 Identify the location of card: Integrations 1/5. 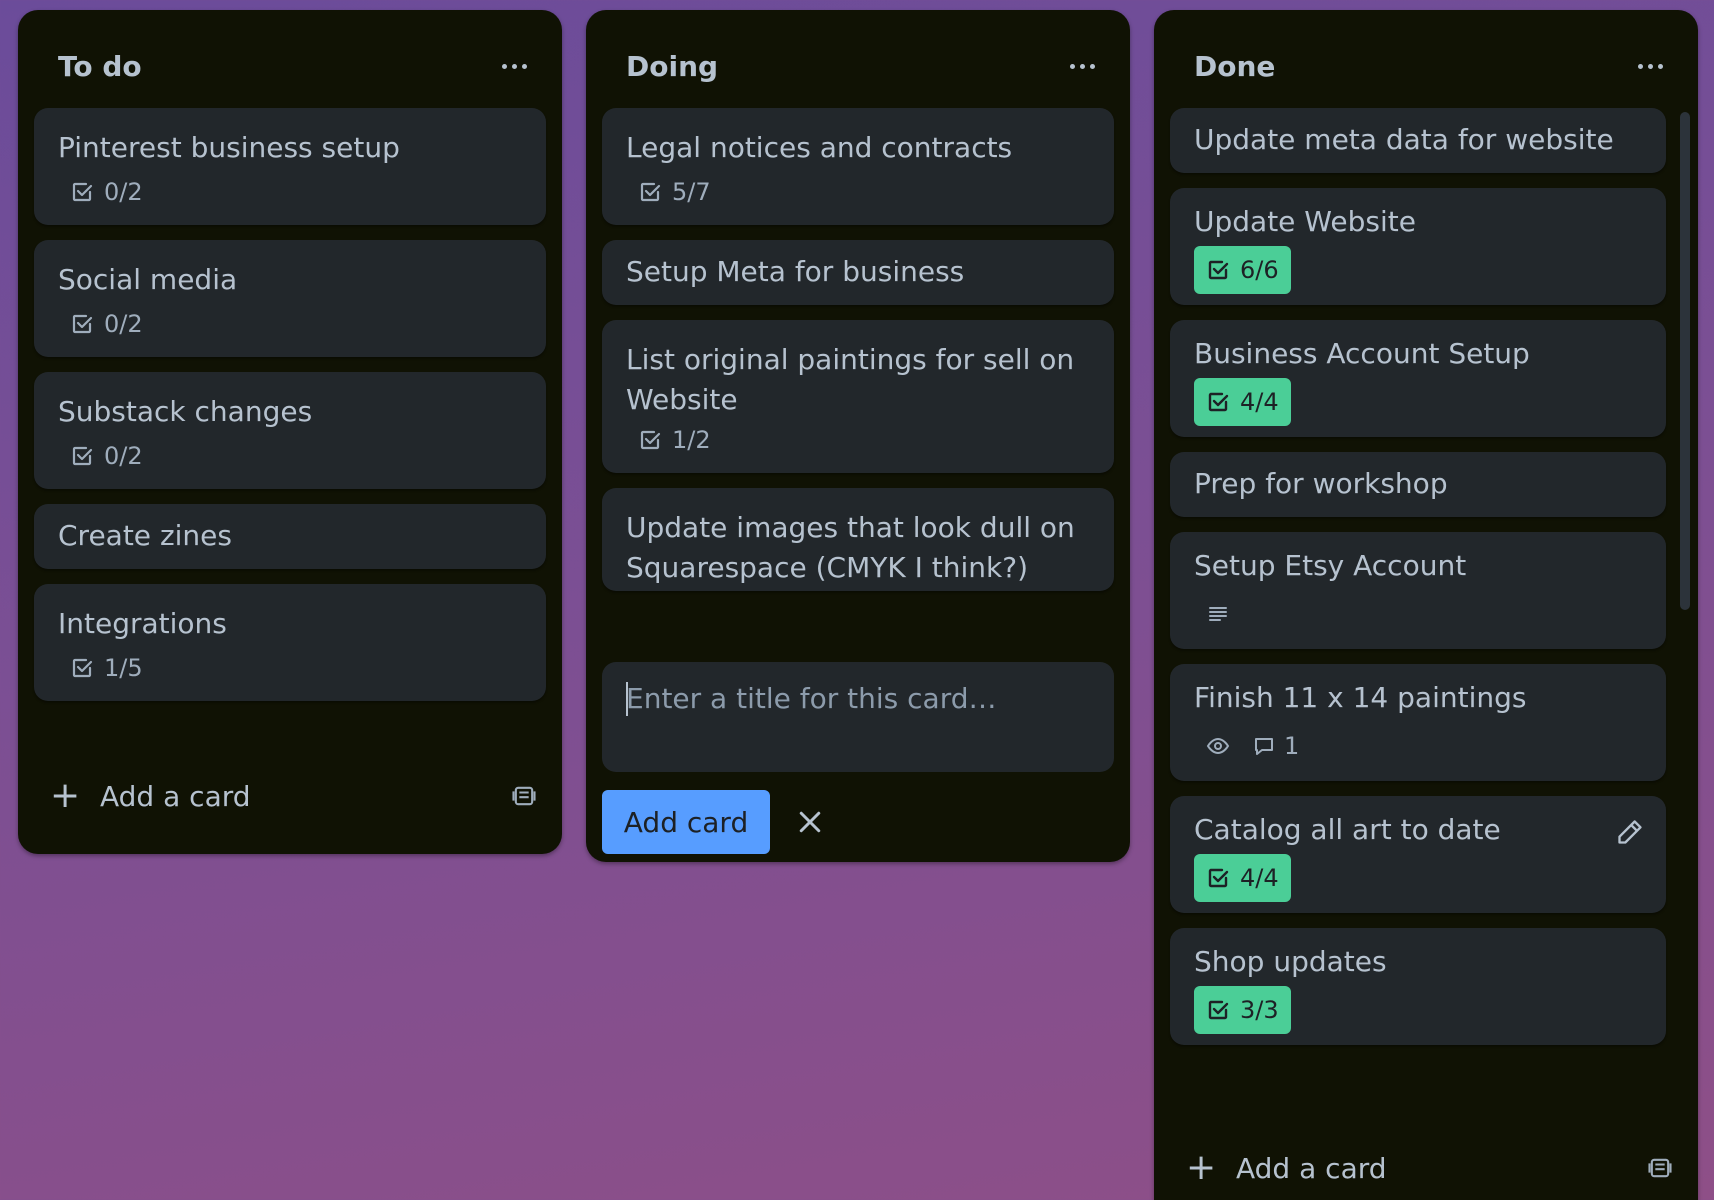
(290, 642).